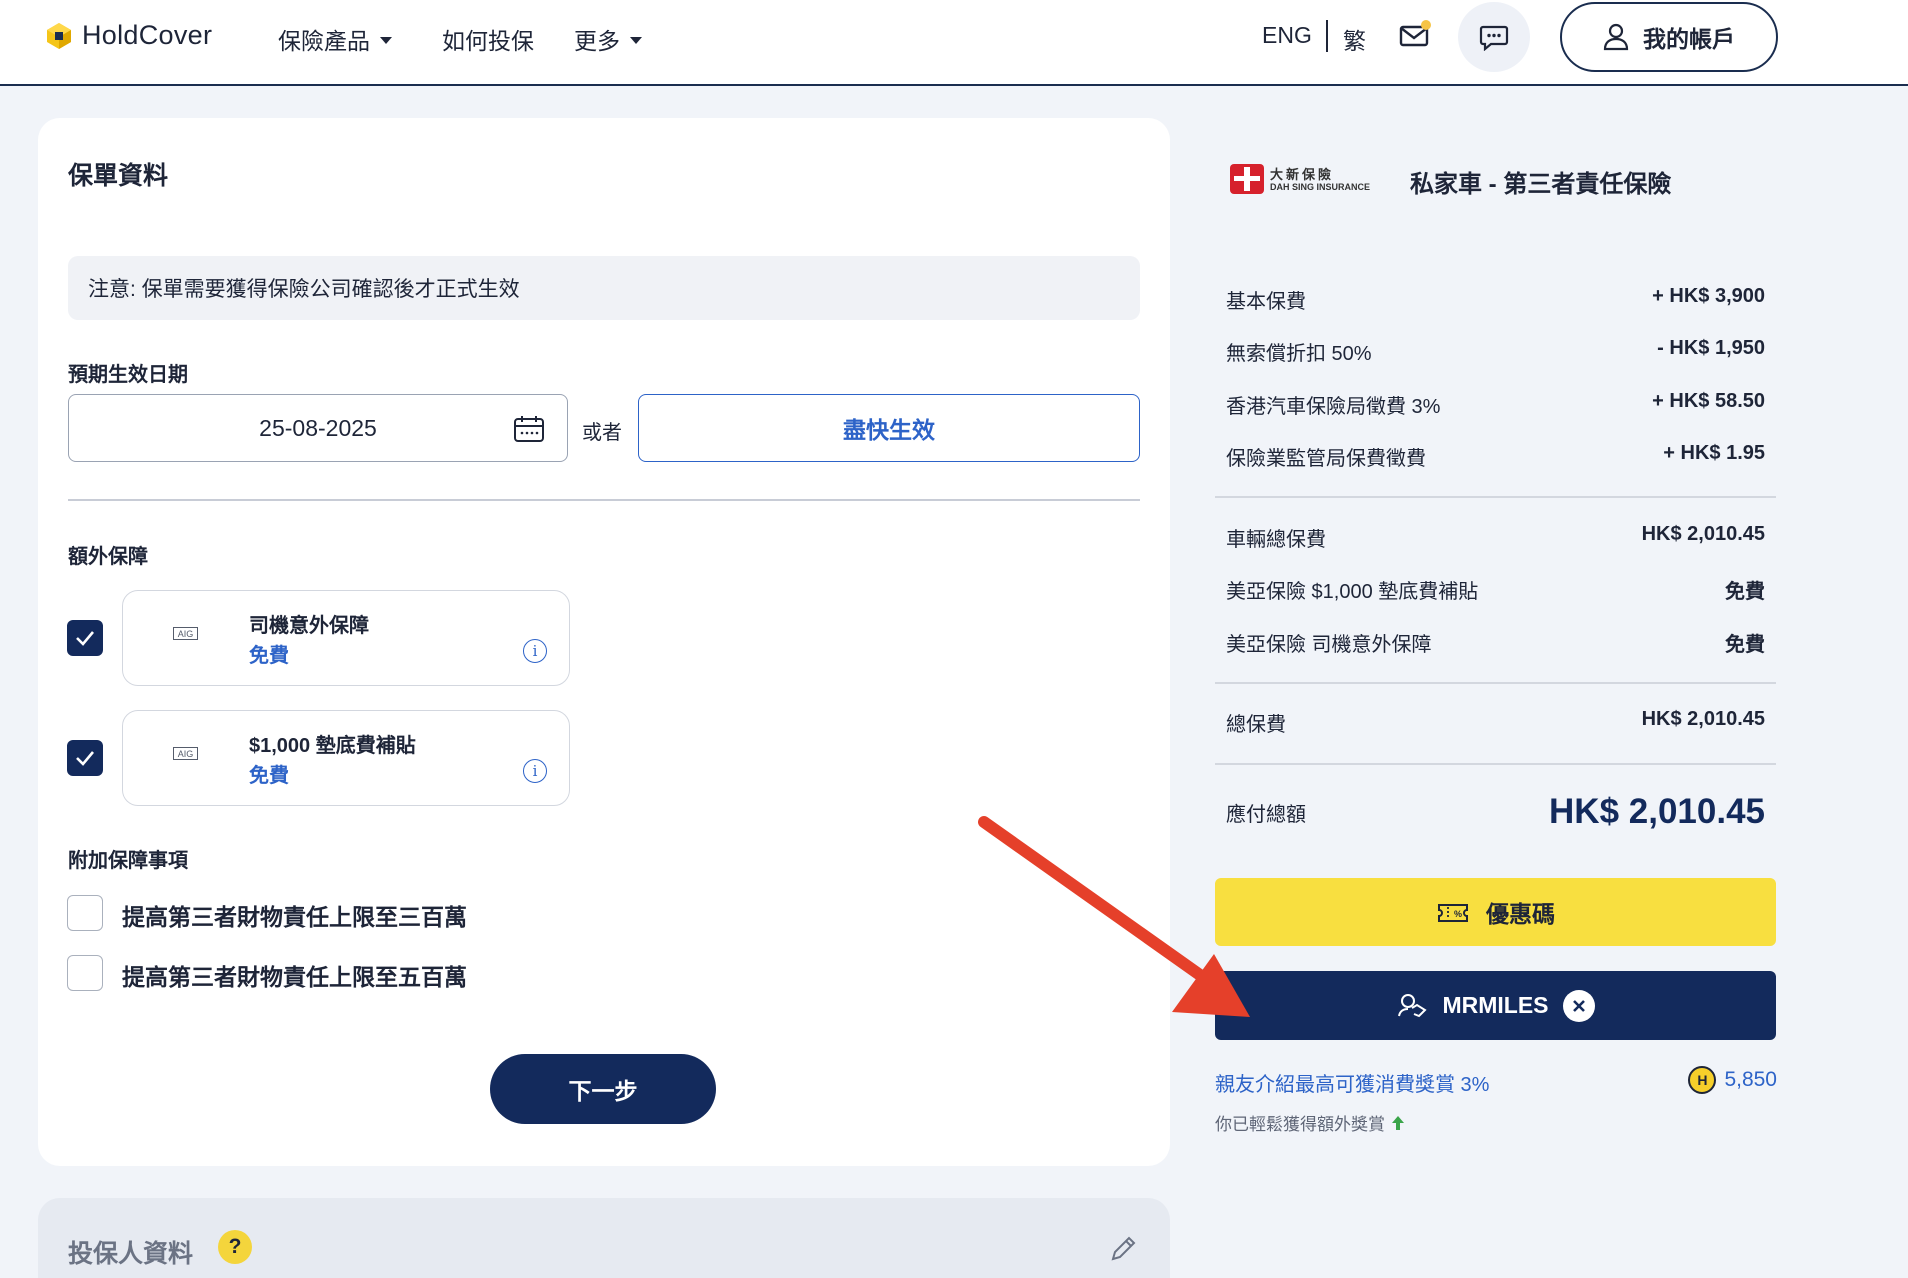  What do you see at coordinates (128, 861) in the screenshot?
I see `optional-coverage-label: 附加保障事項` at bounding box center [128, 861].